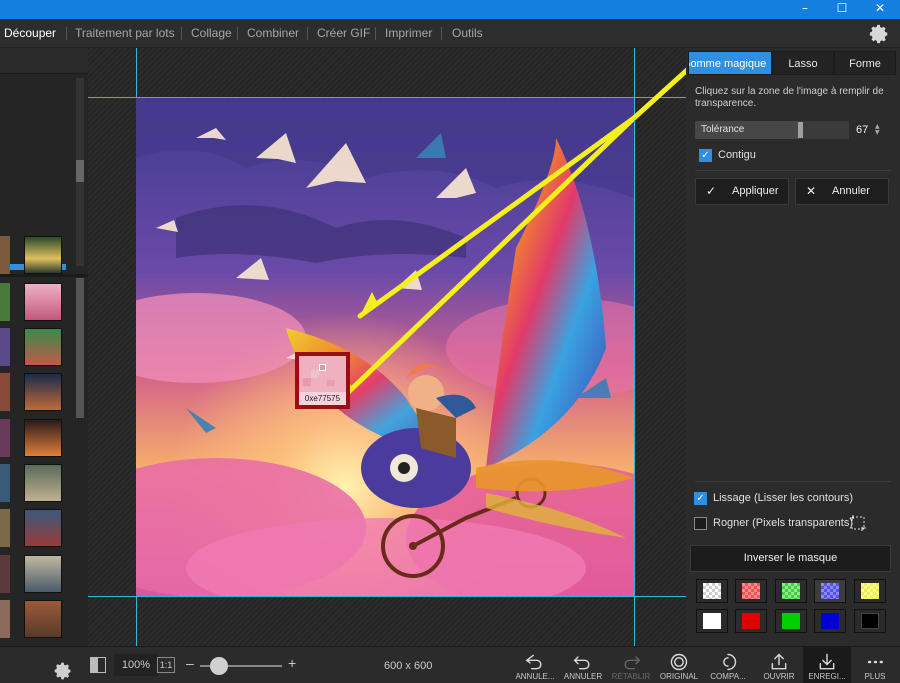 This screenshot has width=900, height=683. Describe the element at coordinates (783, 498) in the screenshot. I see `smoothing-label: Lissage (Lisser les contours)` at that location.